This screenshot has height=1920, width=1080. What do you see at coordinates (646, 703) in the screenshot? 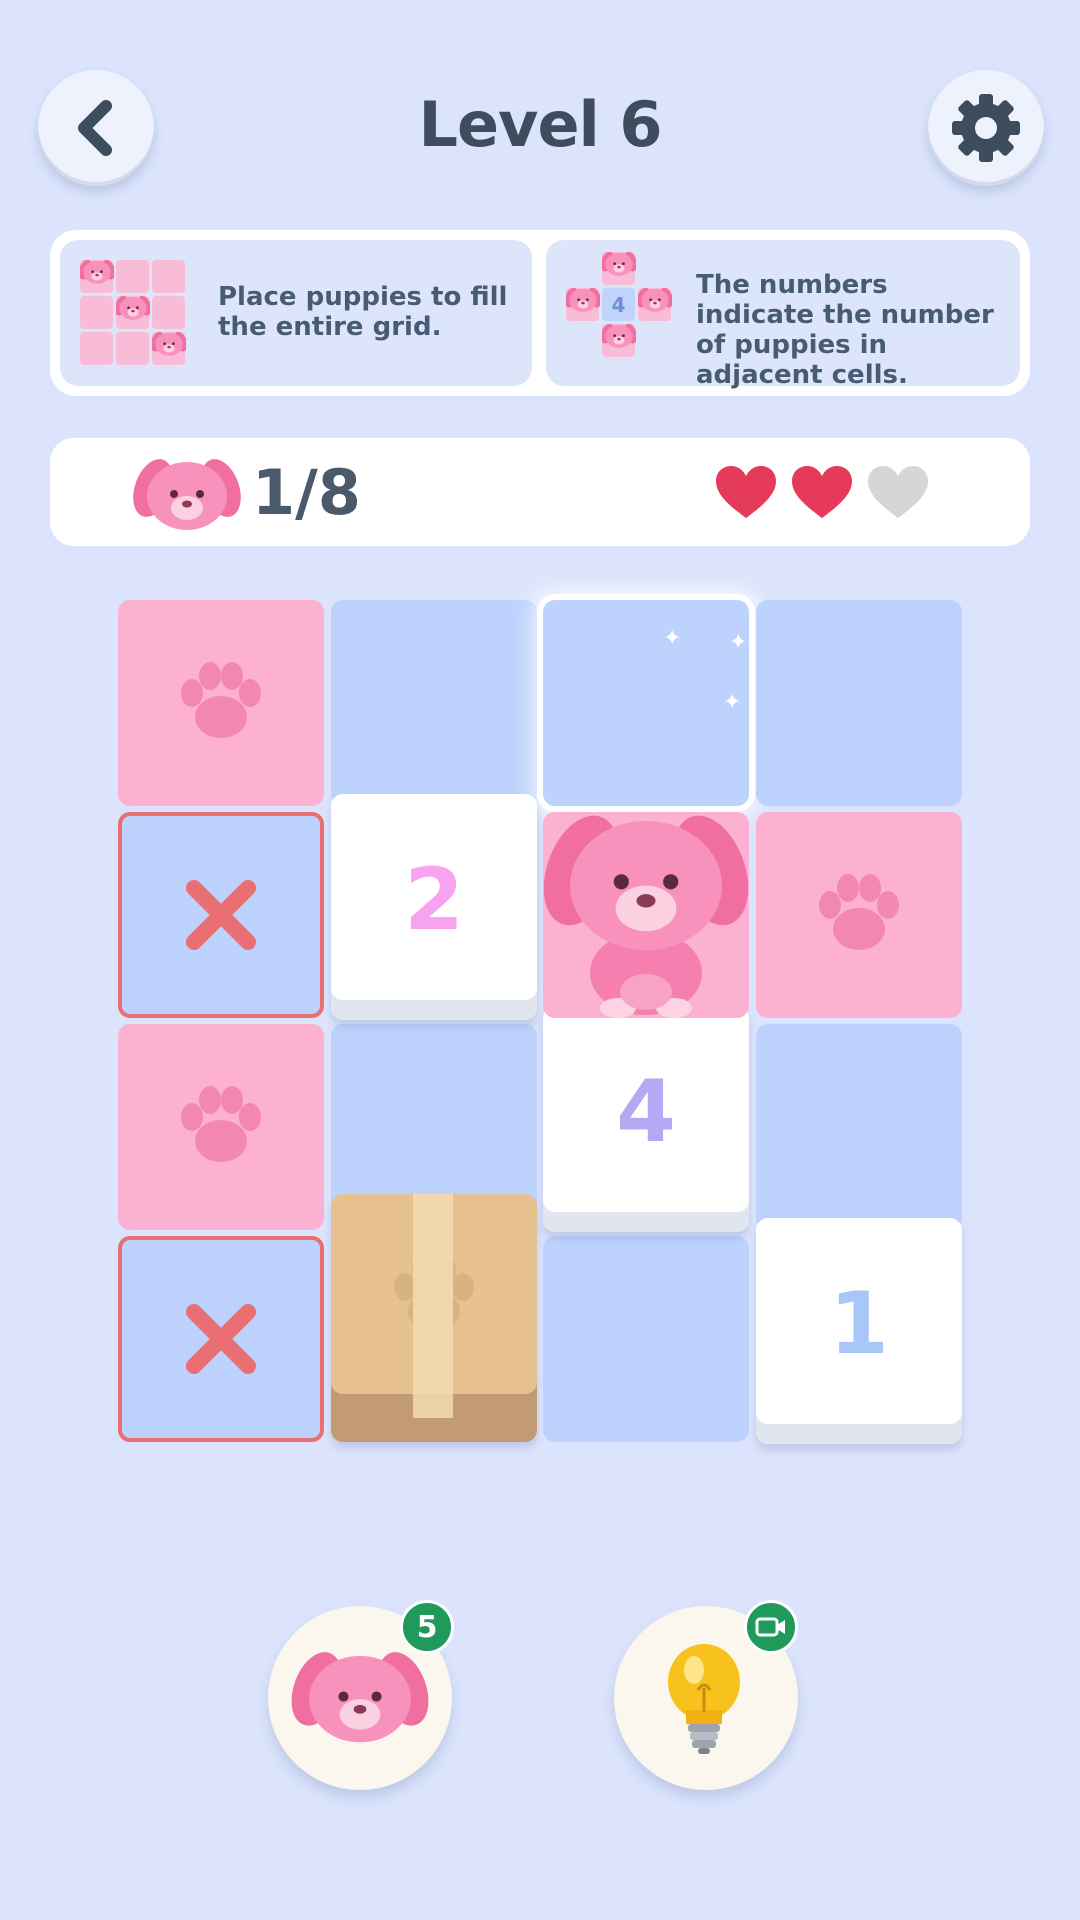
I see `grid-cell-selected: ✦ ✦ ✦` at bounding box center [646, 703].